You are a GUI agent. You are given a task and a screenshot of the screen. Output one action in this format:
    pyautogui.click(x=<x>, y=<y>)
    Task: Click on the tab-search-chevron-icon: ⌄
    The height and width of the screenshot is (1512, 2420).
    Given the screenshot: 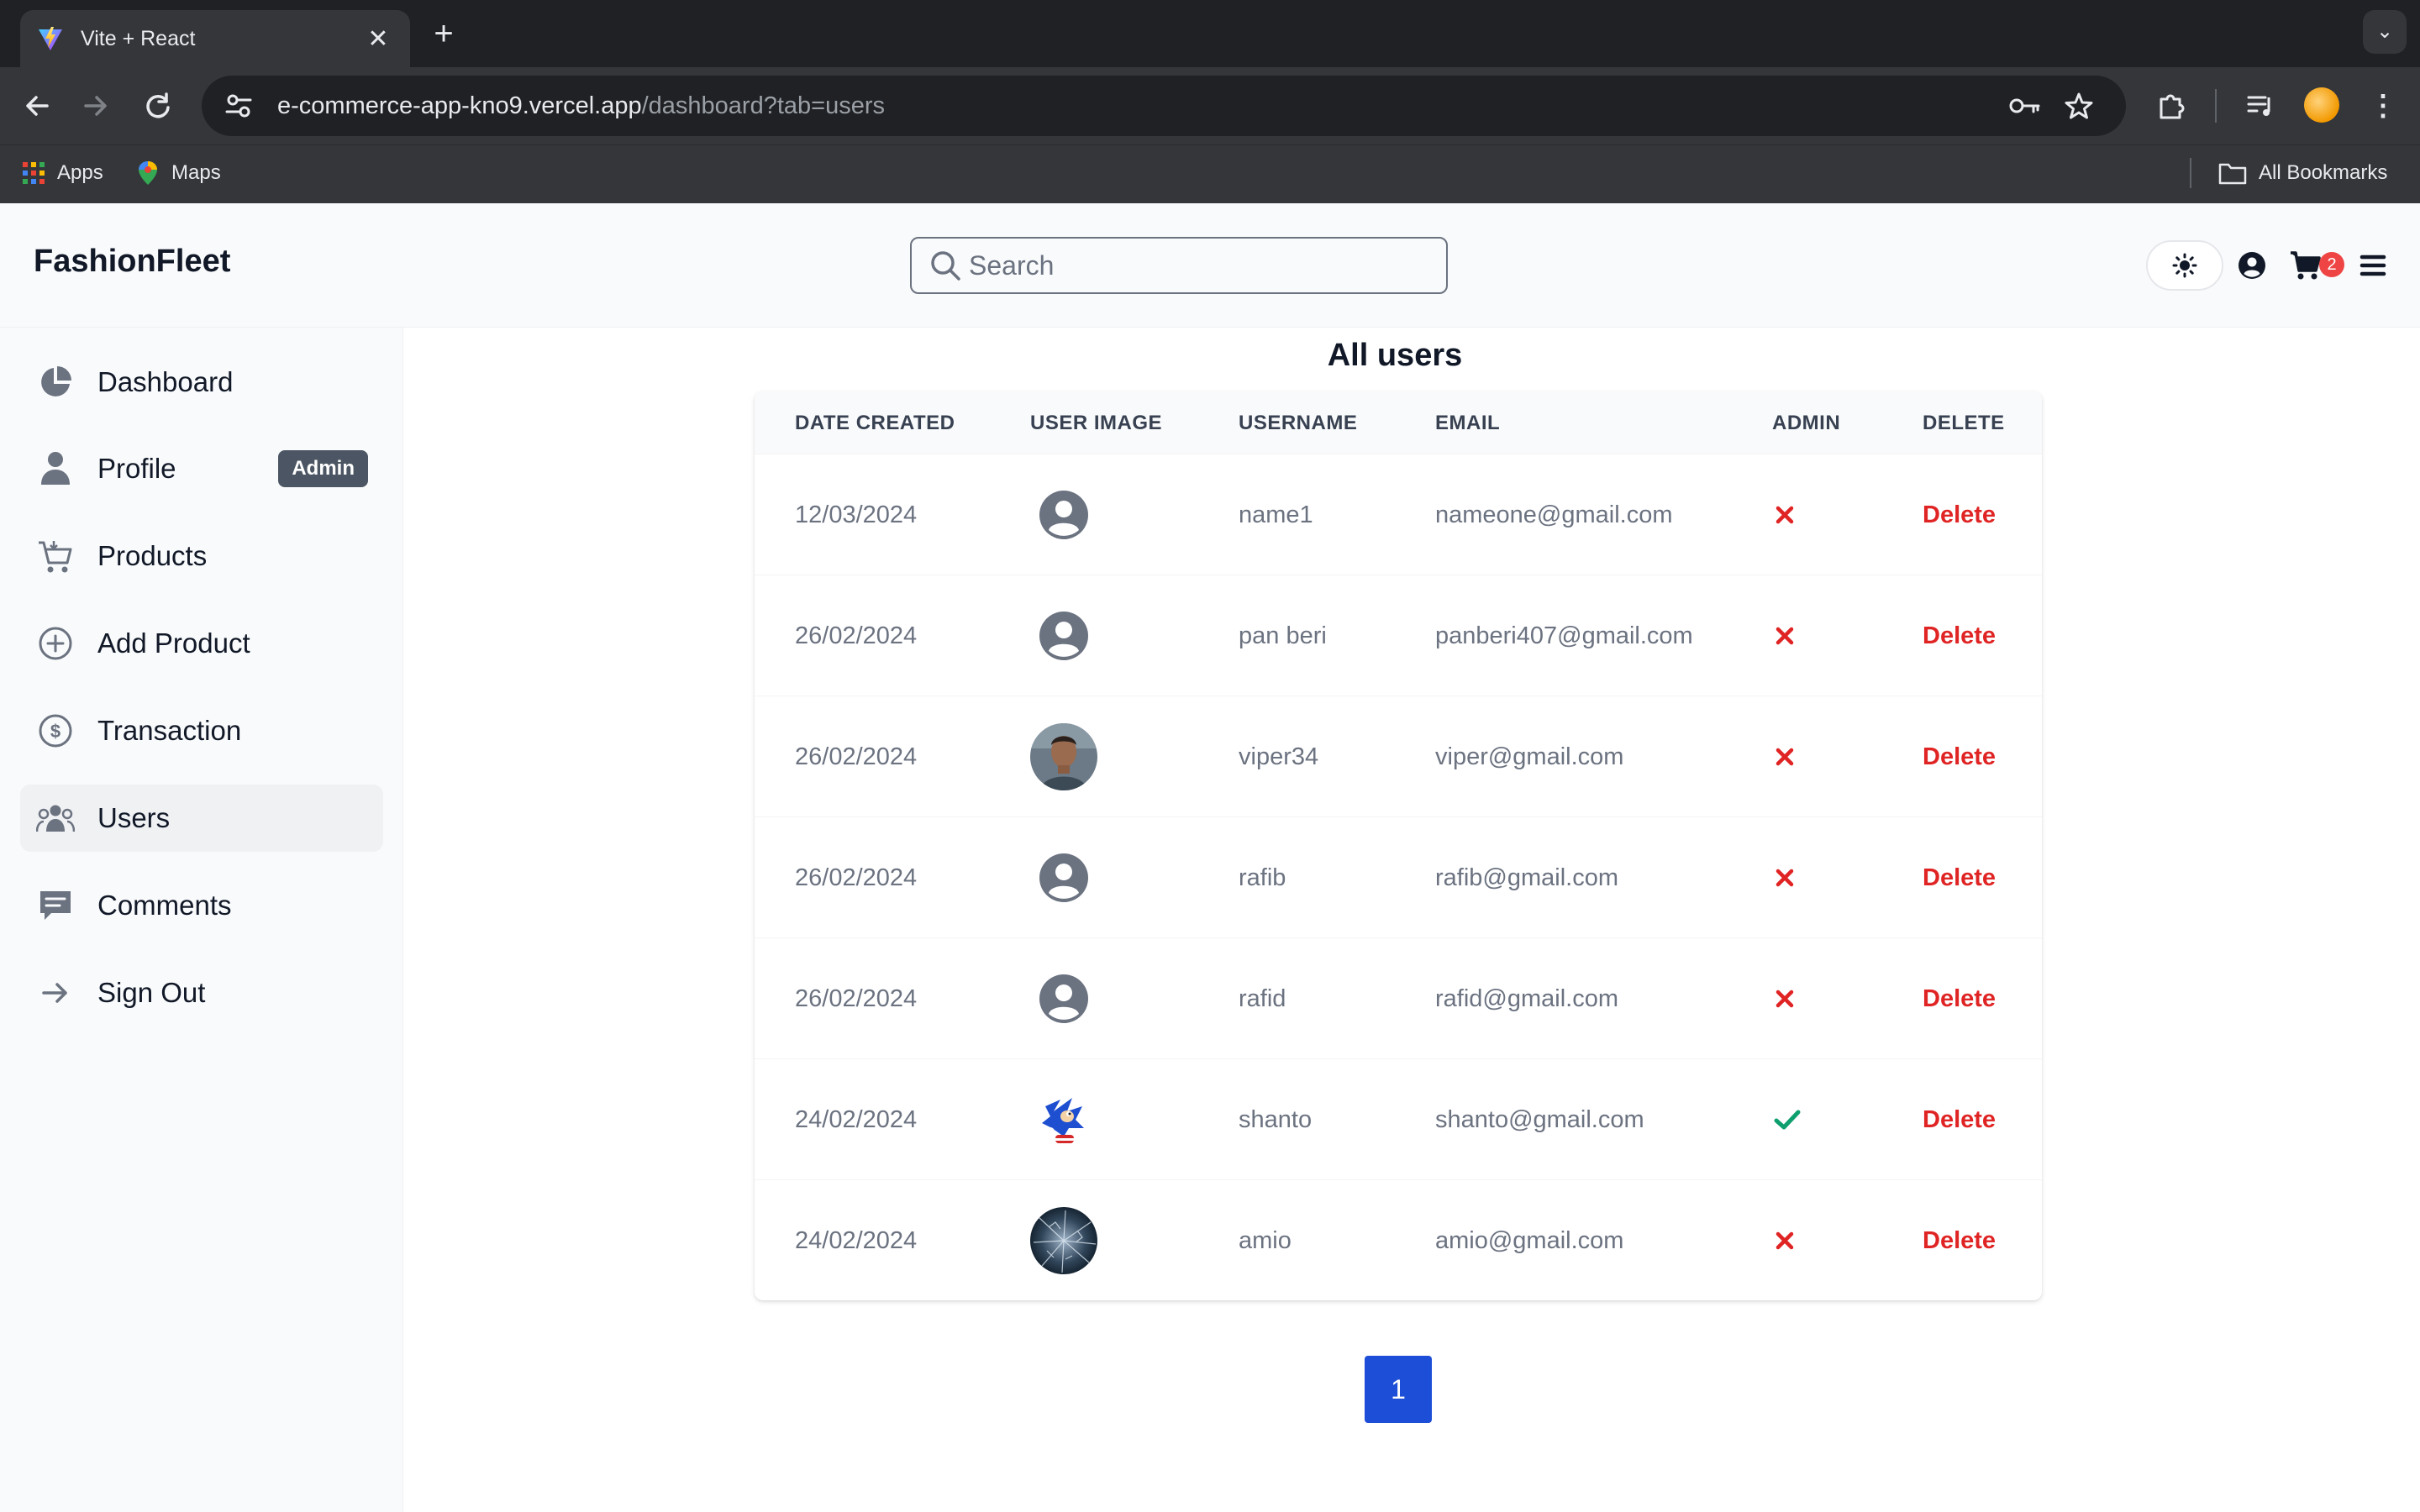 What is the action you would take?
    pyautogui.click(x=2385, y=32)
    